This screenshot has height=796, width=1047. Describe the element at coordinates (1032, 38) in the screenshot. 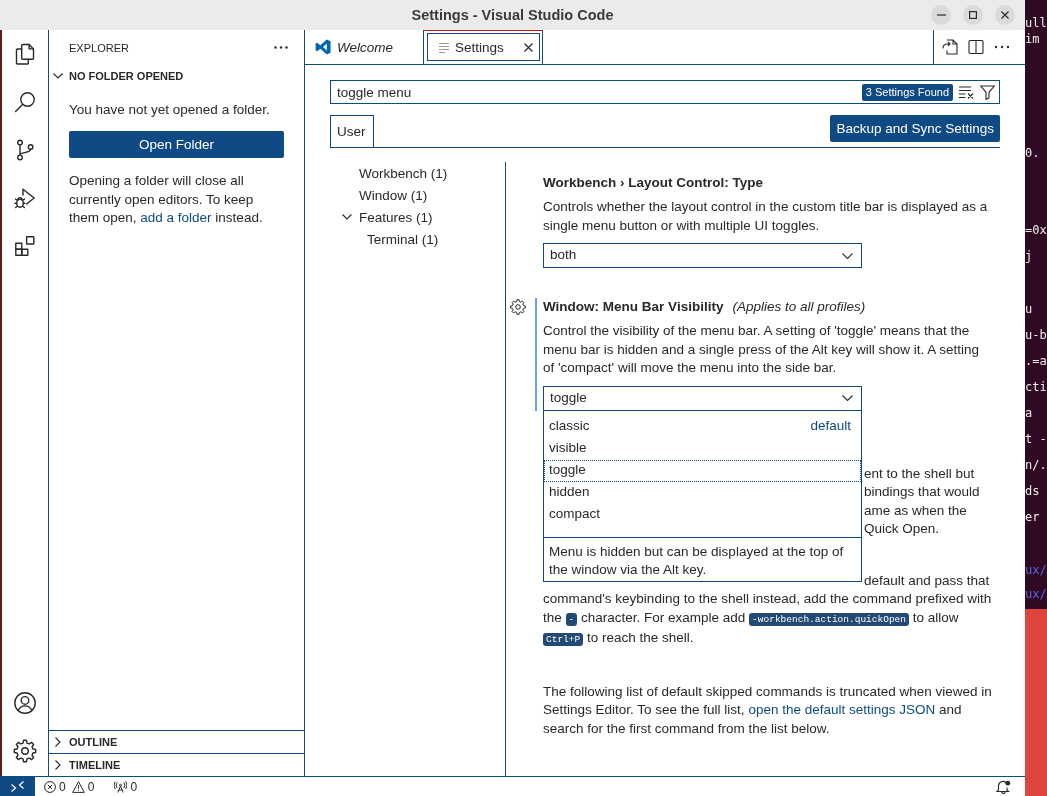

I see `terminal-text: im` at that location.